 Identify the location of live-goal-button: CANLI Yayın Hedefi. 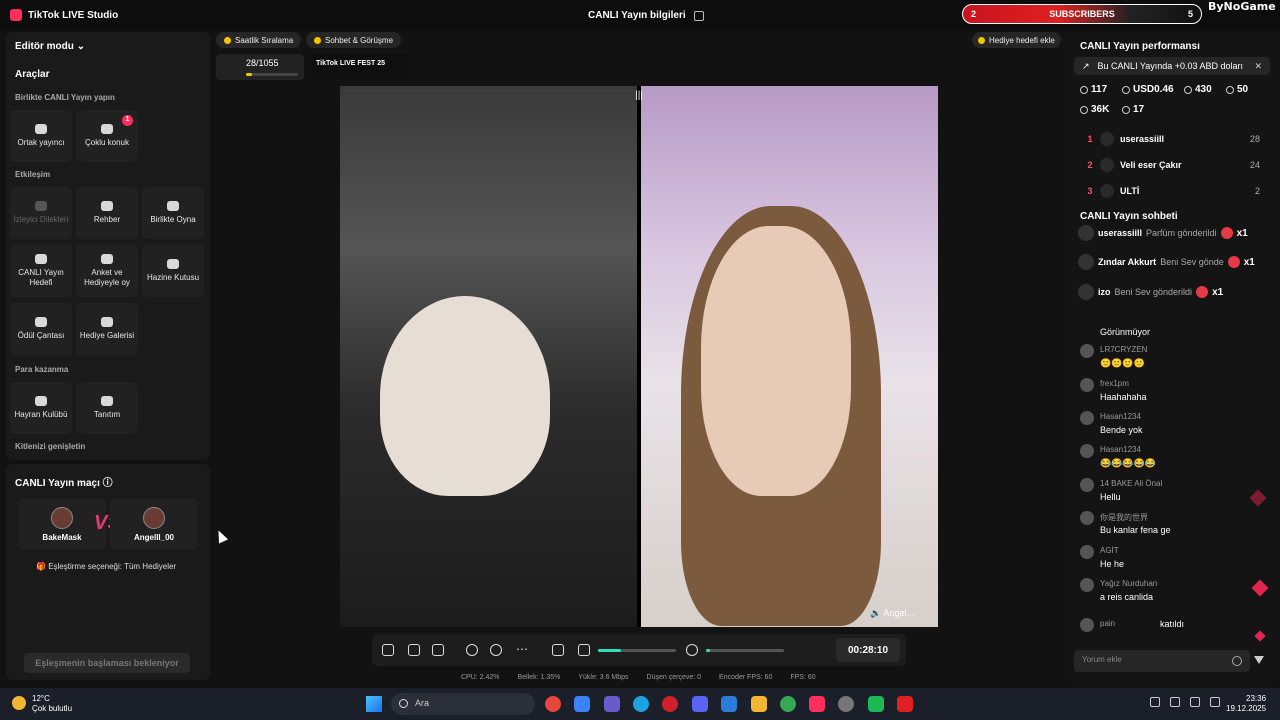
(41, 271).